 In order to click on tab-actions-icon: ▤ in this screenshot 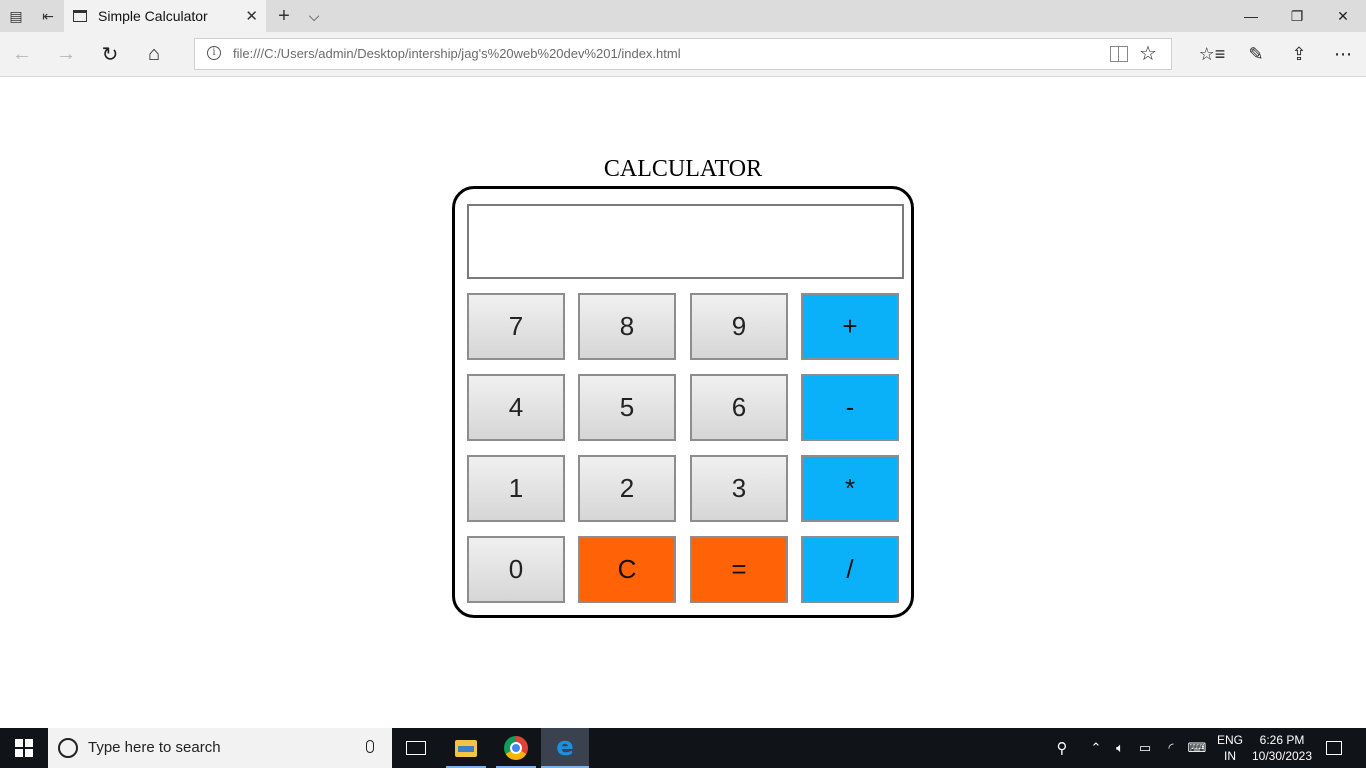, I will do `click(16, 16)`.